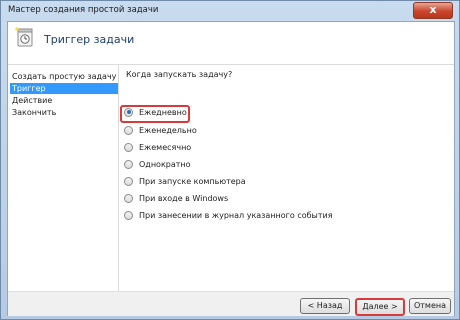 The width and height of the screenshot is (460, 320). Describe the element at coordinates (64, 76) in the screenshot. I see `sidebar-item-create-task: Создать простую задачу` at that location.